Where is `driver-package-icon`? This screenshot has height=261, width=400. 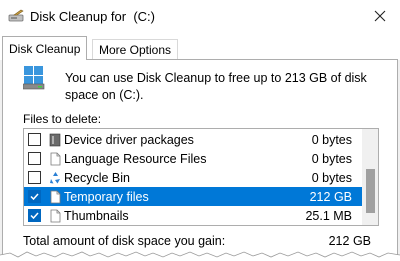 driver-package-icon is located at coordinates (55, 140).